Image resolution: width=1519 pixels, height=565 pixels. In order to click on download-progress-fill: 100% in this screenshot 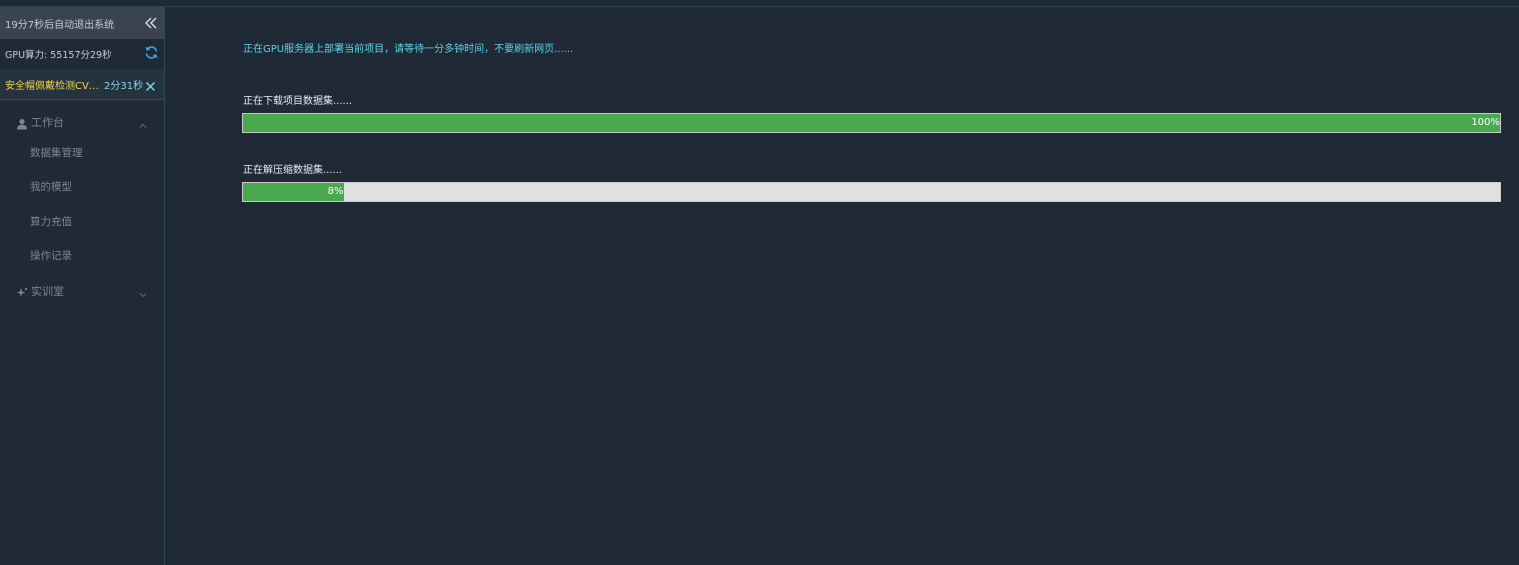, I will do `click(871, 123)`.